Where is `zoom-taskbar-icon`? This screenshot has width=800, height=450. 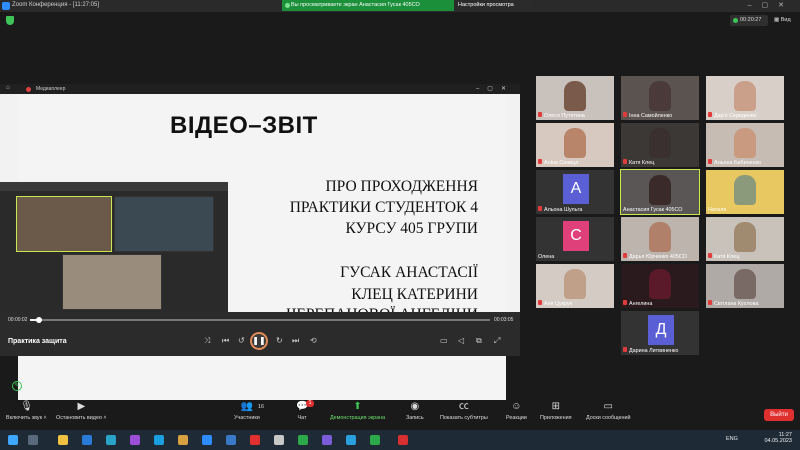 zoom-taskbar-icon is located at coordinates (207, 440).